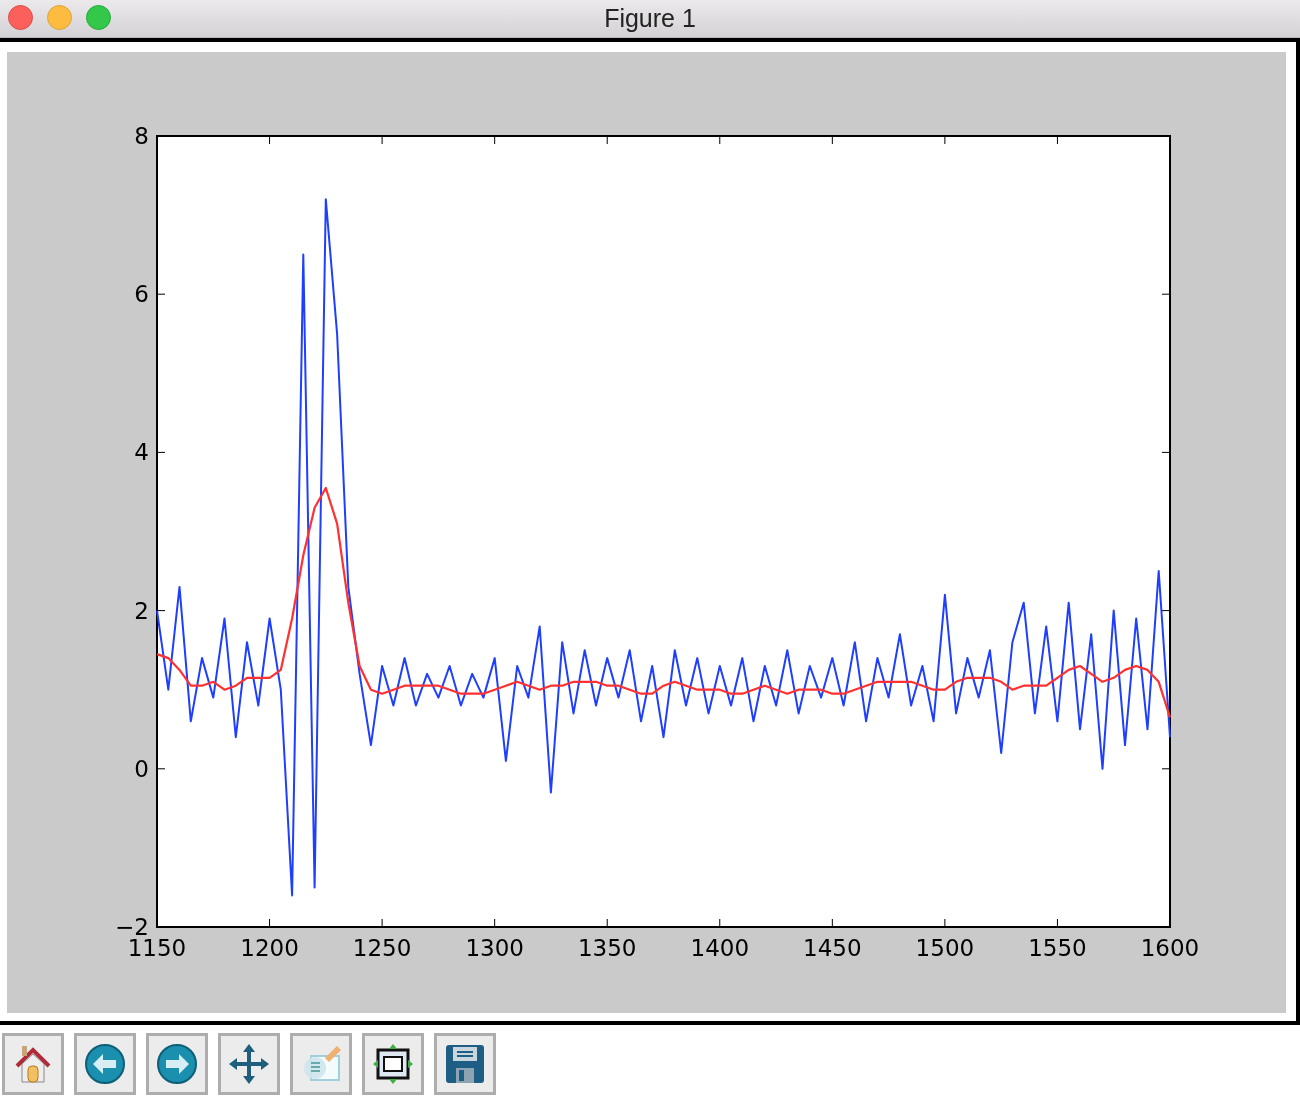  I want to click on tick-label: 1350, so click(607, 948).